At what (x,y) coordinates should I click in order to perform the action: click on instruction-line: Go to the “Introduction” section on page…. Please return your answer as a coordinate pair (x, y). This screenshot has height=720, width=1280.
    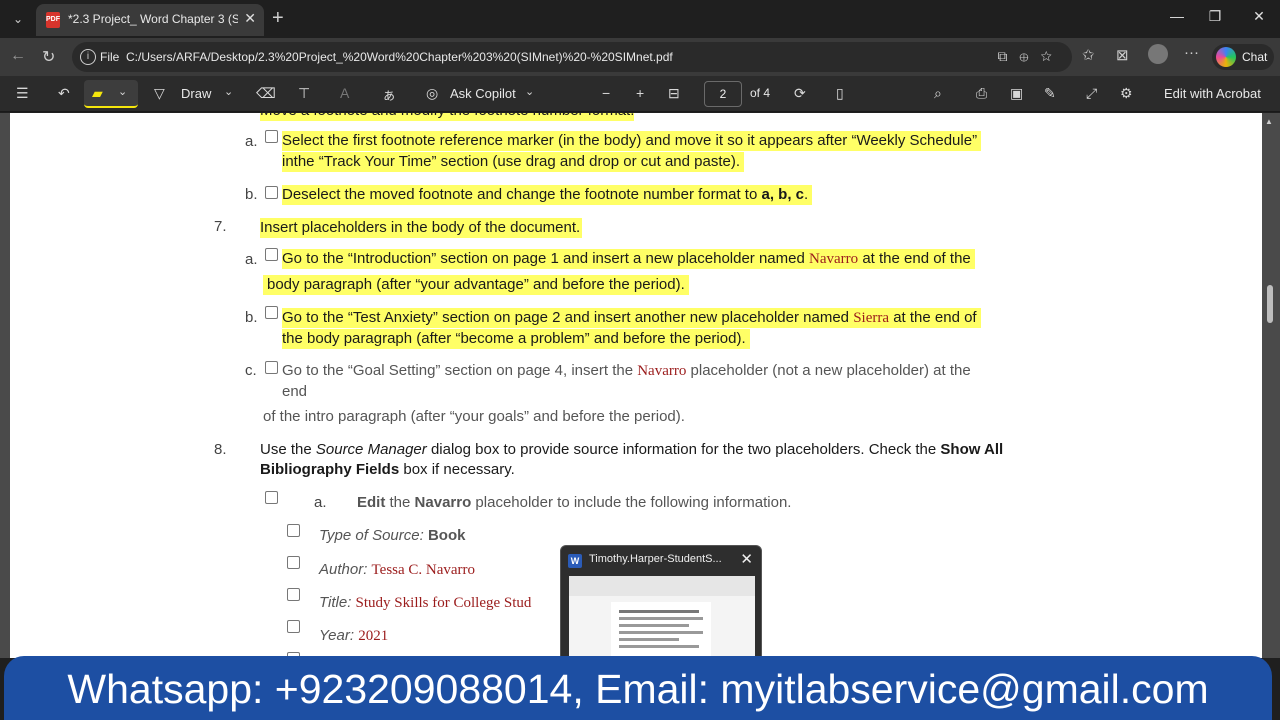
    Looking at the image, I should click on (628, 259).